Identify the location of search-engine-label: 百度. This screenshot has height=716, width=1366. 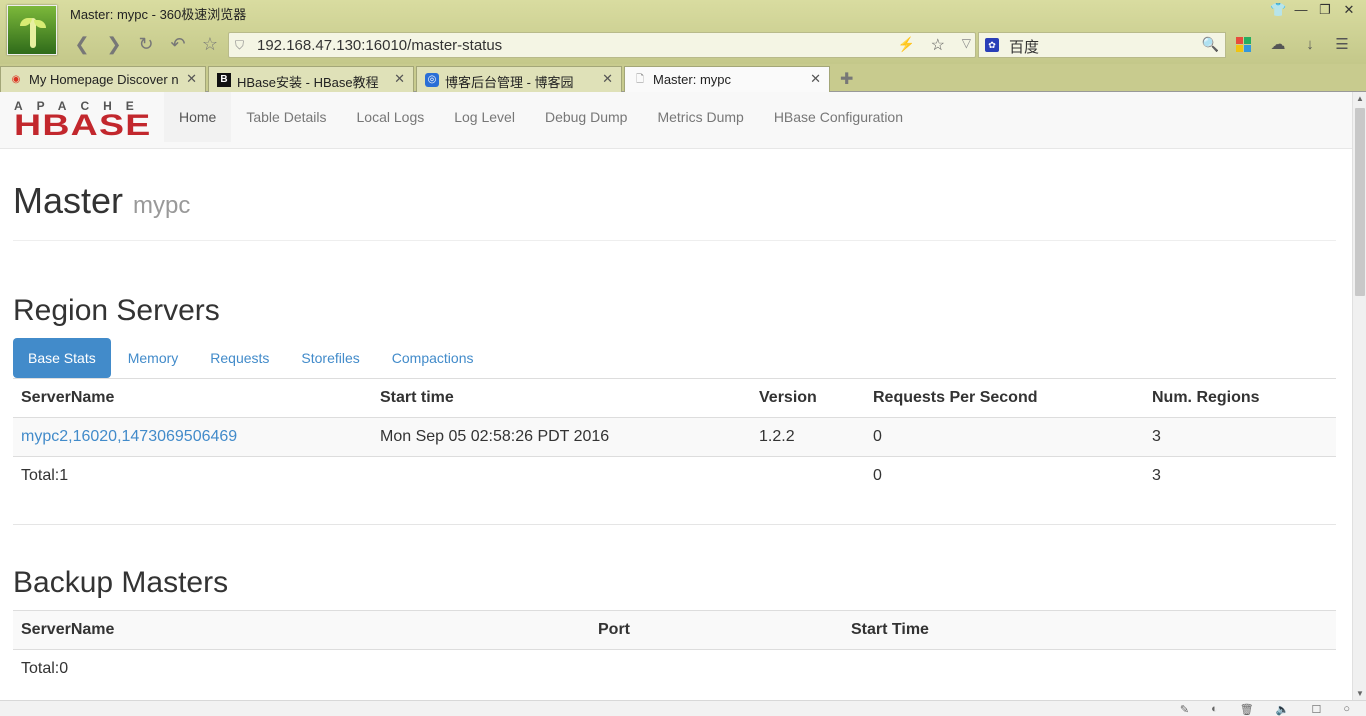
(1024, 47).